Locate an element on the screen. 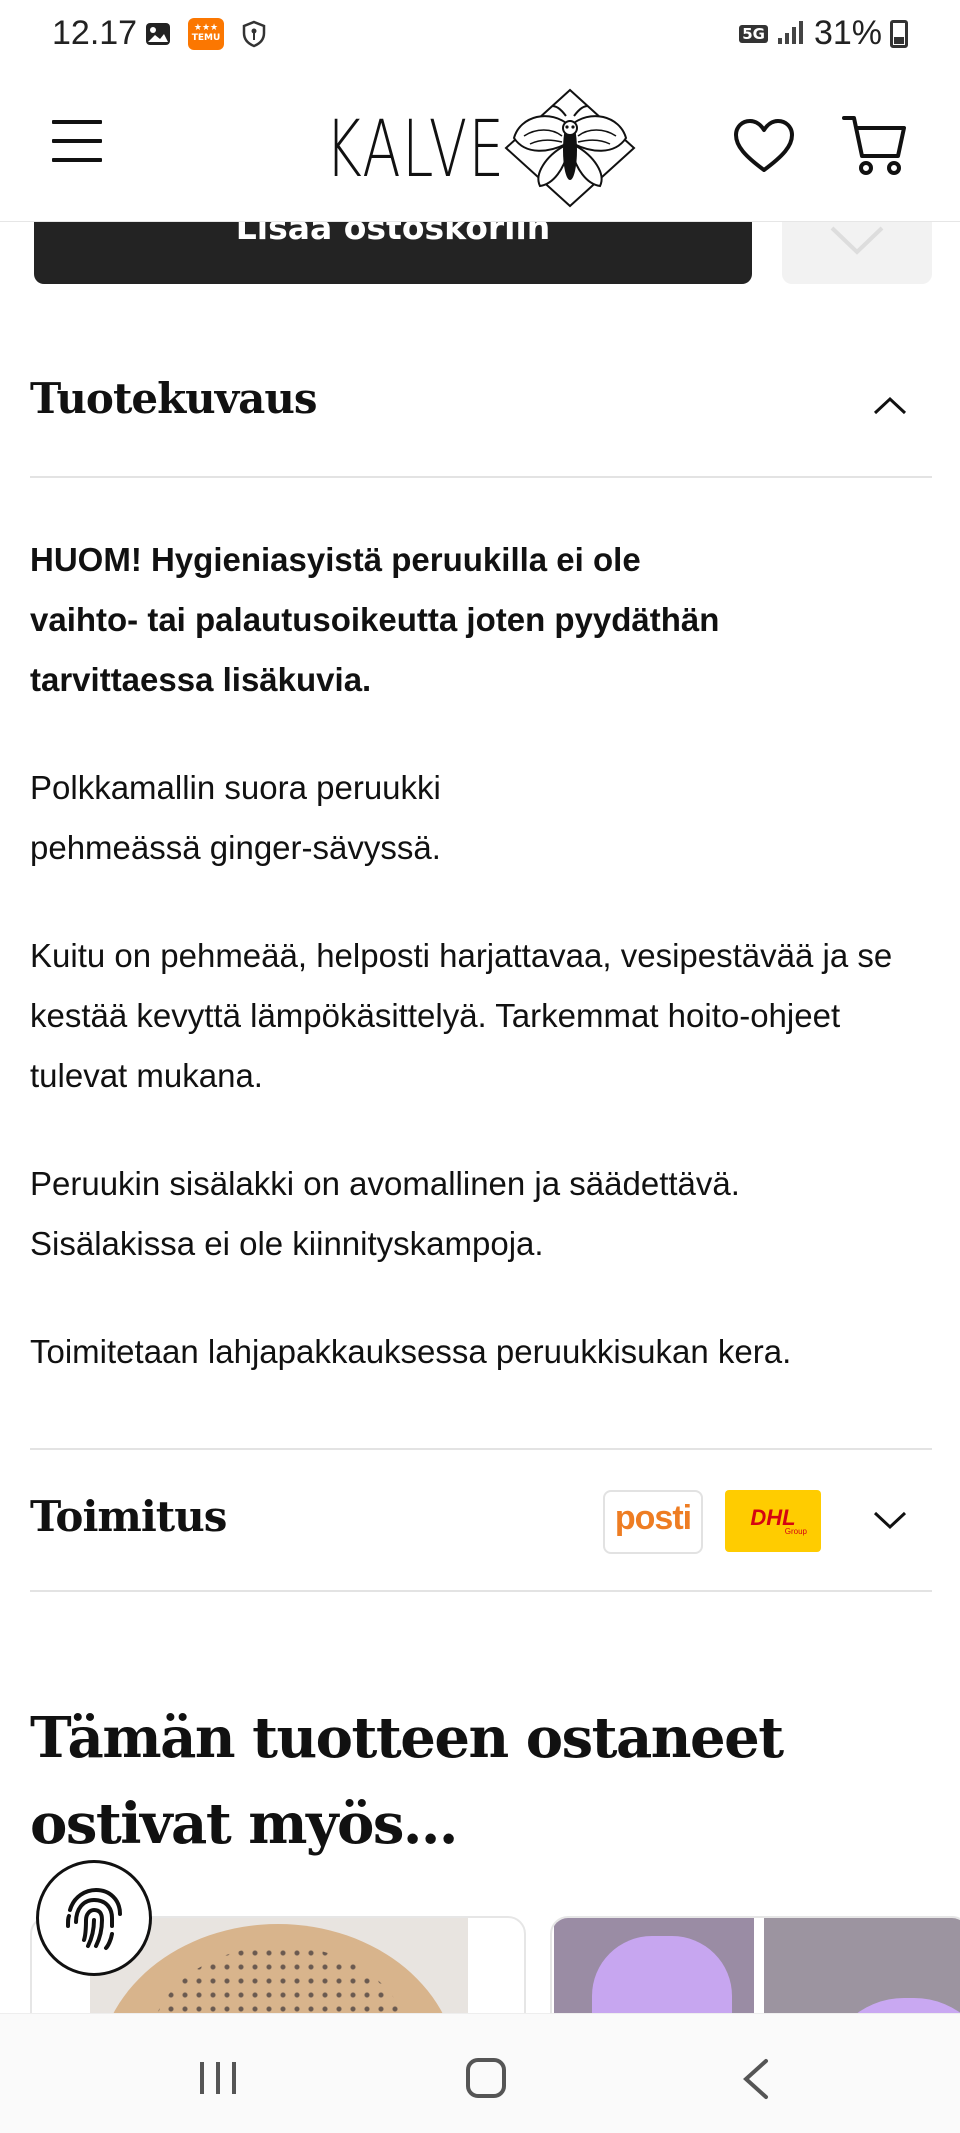 Image resolution: width=960 pixels, height=2133 pixels. system-nav-bar is located at coordinates (480, 2073).